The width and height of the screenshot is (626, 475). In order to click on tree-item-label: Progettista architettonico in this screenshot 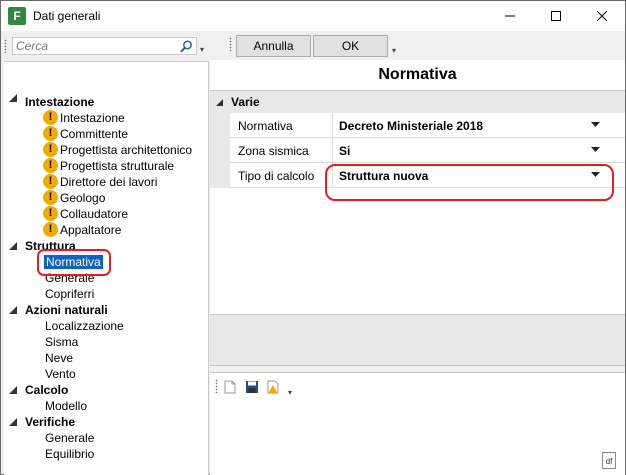, I will do `click(126, 150)`.